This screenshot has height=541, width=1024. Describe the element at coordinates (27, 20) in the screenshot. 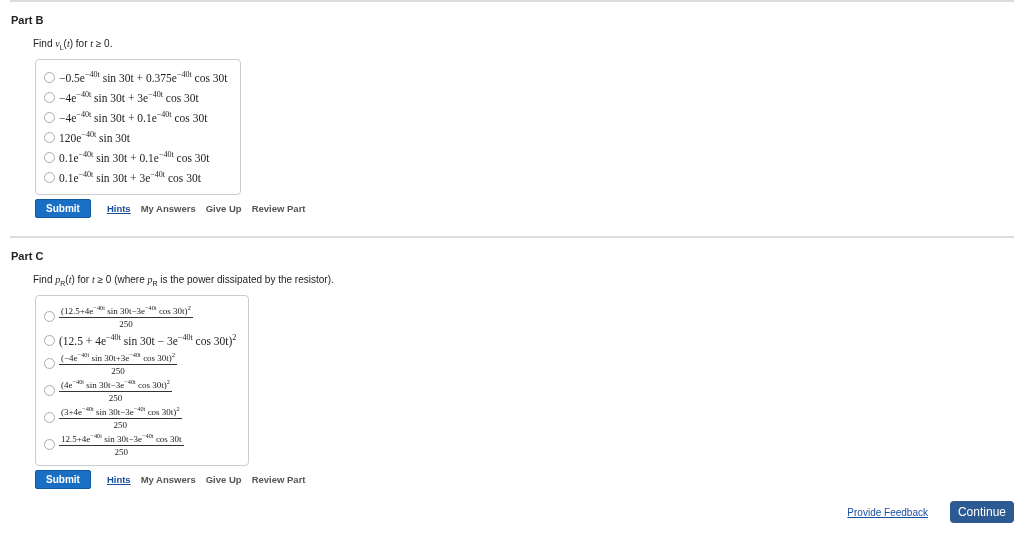

I see `part-title: Part B` at that location.